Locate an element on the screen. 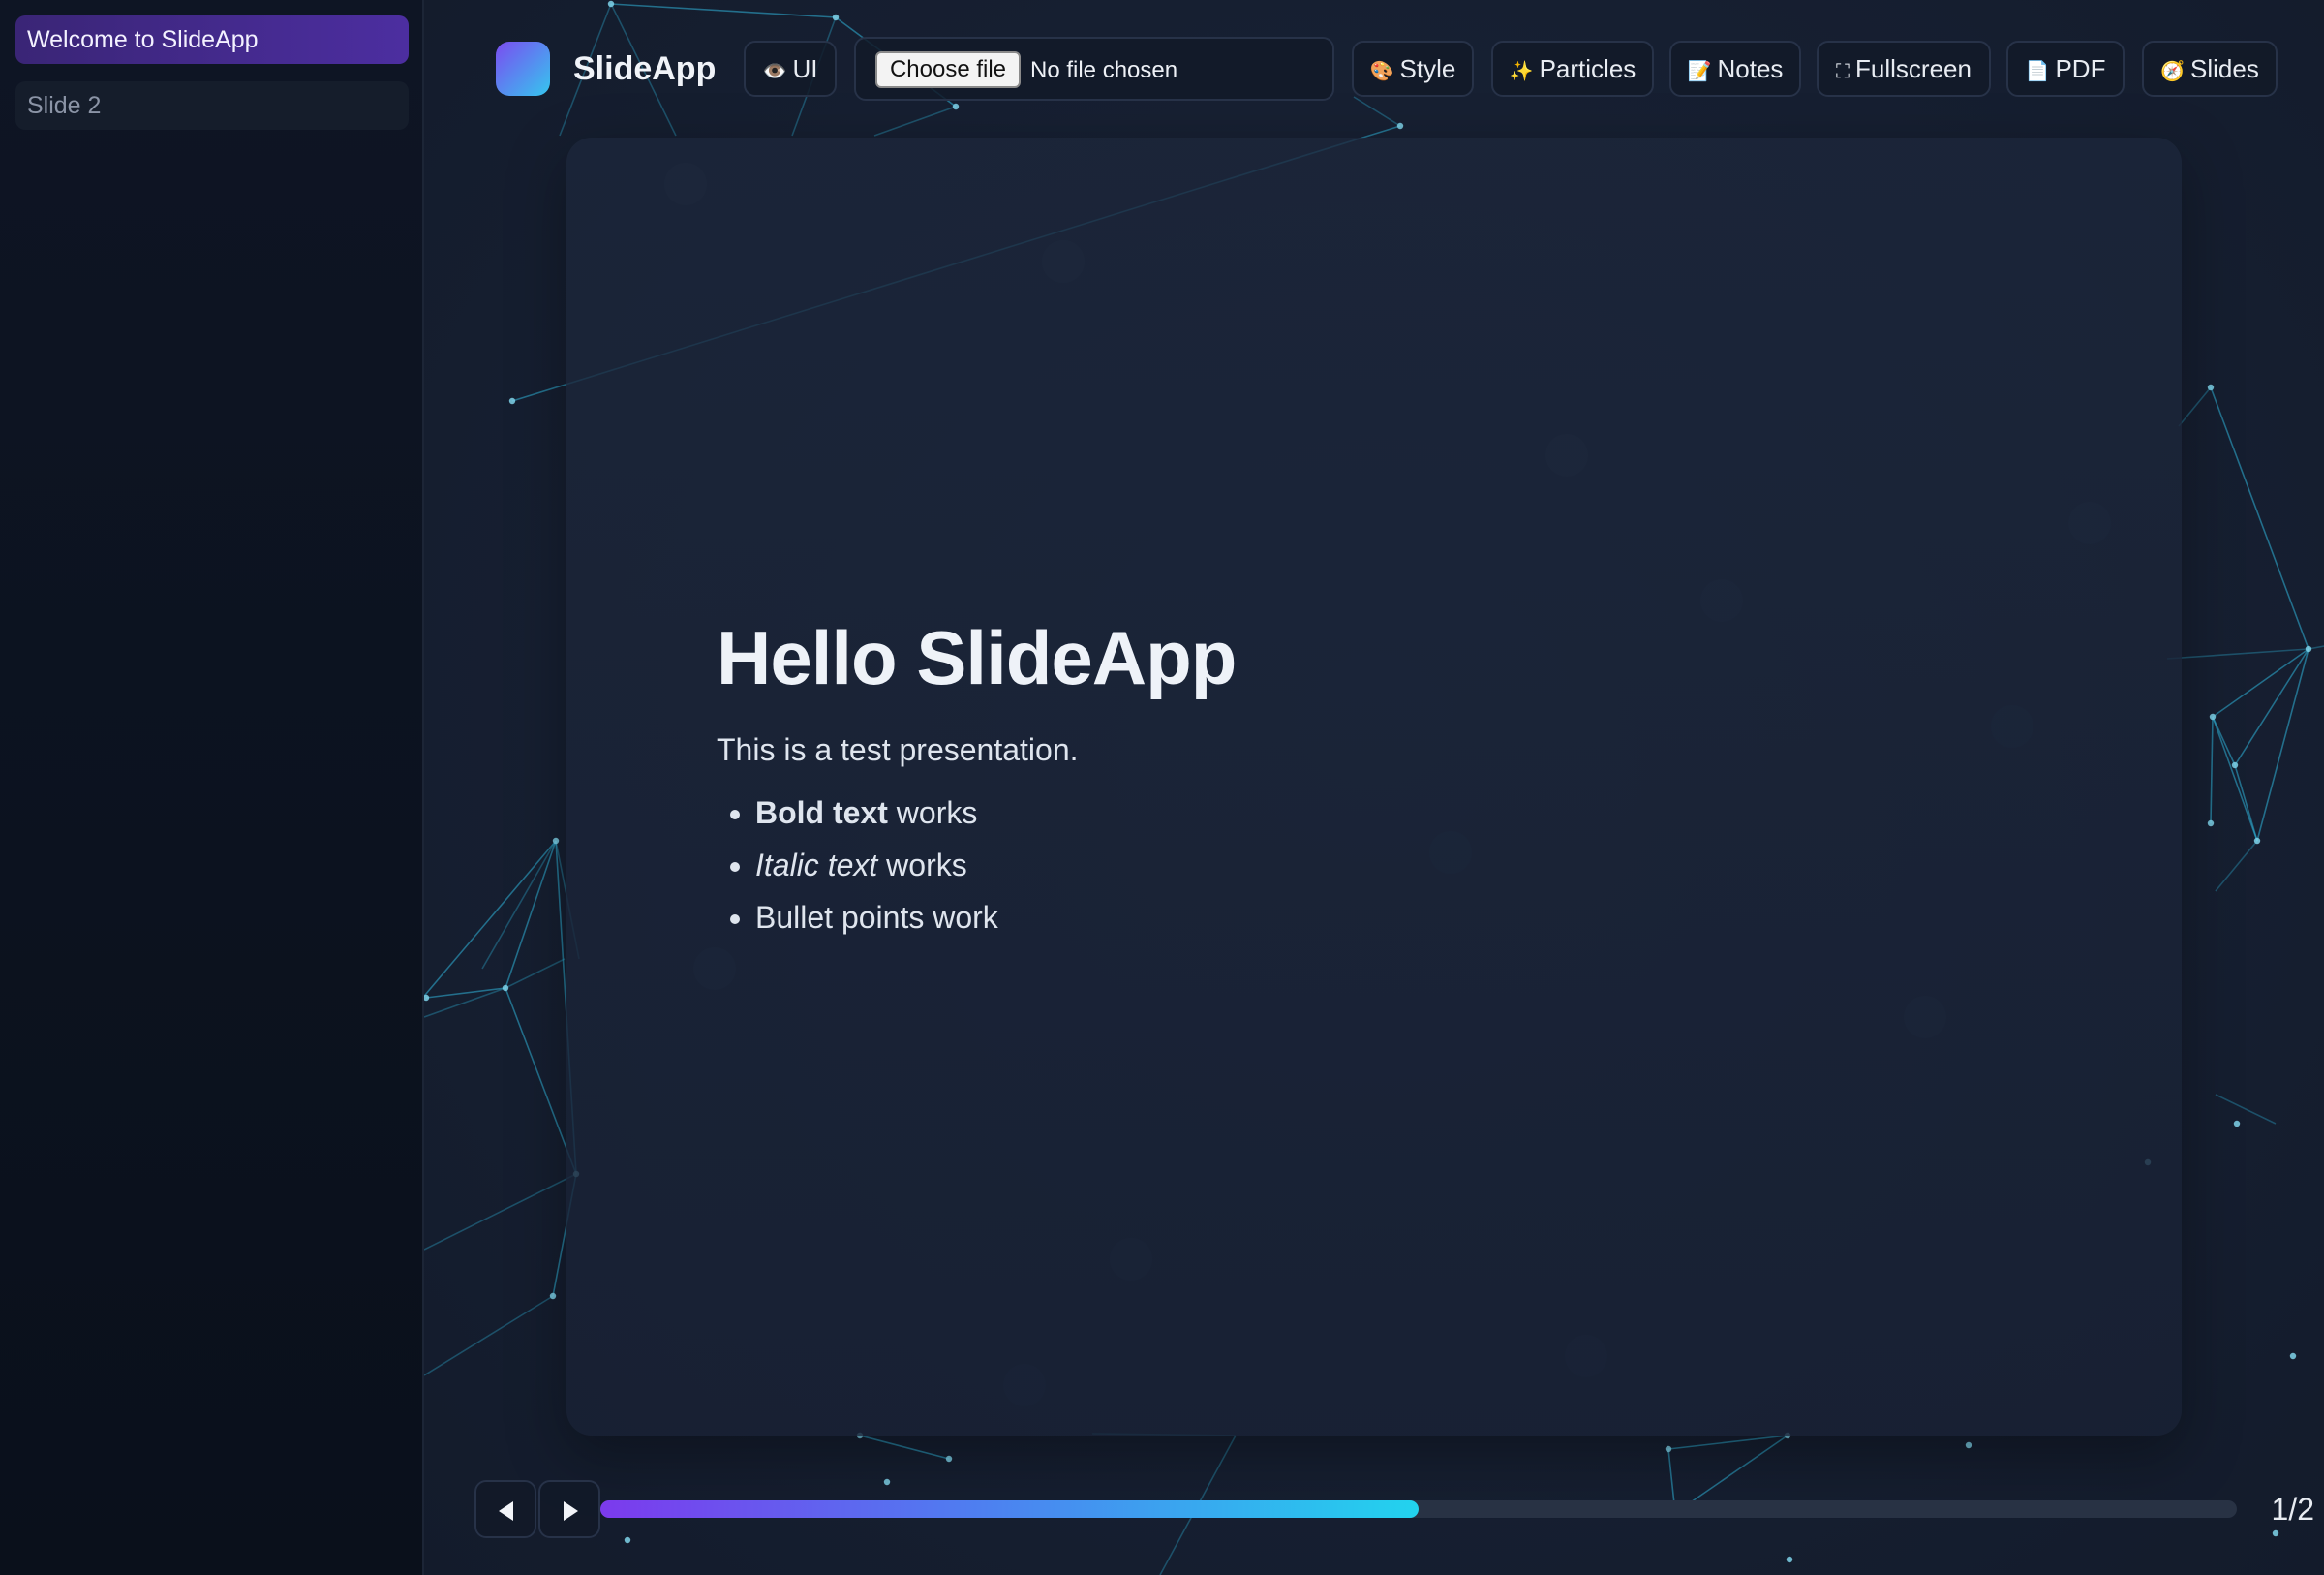 The width and height of the screenshot is (2324, 1575). slides-button: 🧭 Slides is located at coordinates (2210, 69).